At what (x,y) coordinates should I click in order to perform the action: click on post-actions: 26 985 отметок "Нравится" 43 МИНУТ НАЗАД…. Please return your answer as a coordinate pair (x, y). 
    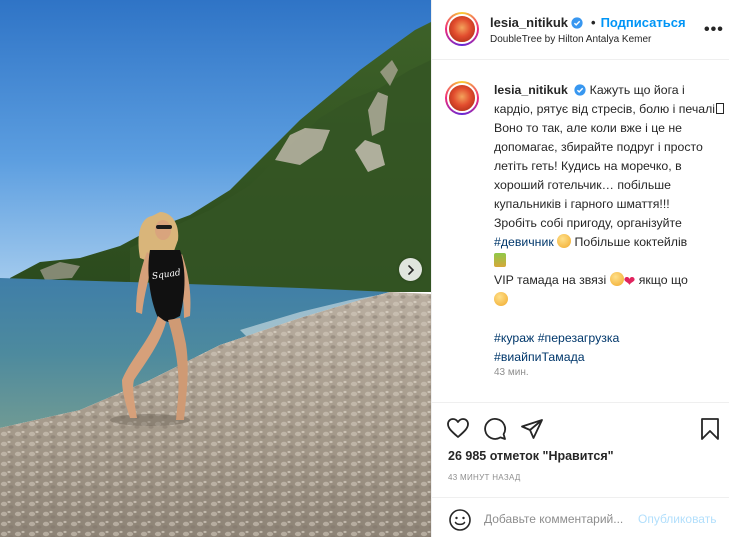
    Looking at the image, I should click on (580, 469).